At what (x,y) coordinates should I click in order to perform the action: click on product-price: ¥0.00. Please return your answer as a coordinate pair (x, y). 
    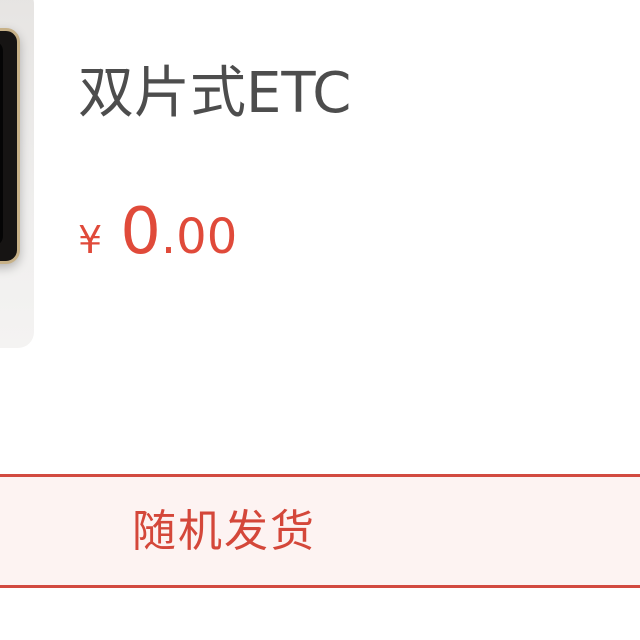
    Looking at the image, I should click on (157, 240).